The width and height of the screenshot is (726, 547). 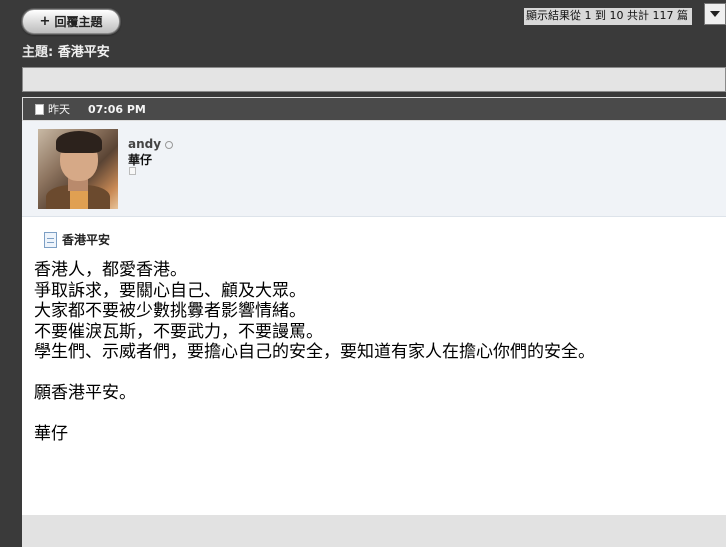 I want to click on reply-thread-button: + 回覆主題, so click(x=71, y=21).